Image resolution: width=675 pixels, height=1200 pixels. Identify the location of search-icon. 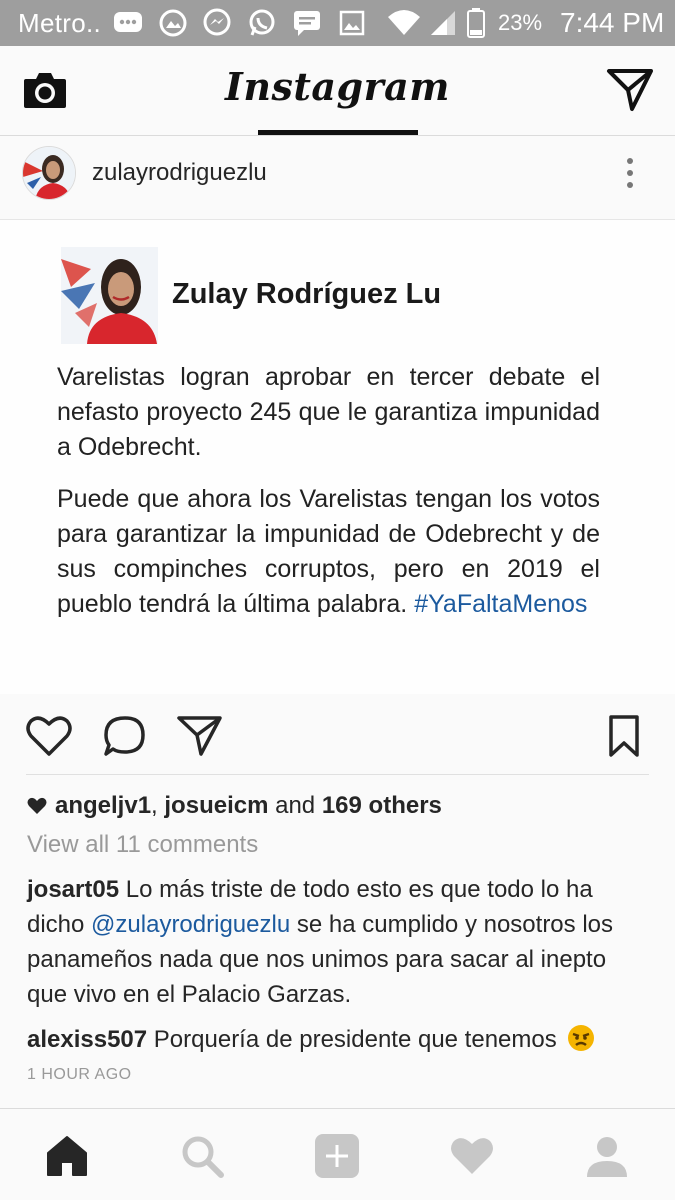
(202, 1156).